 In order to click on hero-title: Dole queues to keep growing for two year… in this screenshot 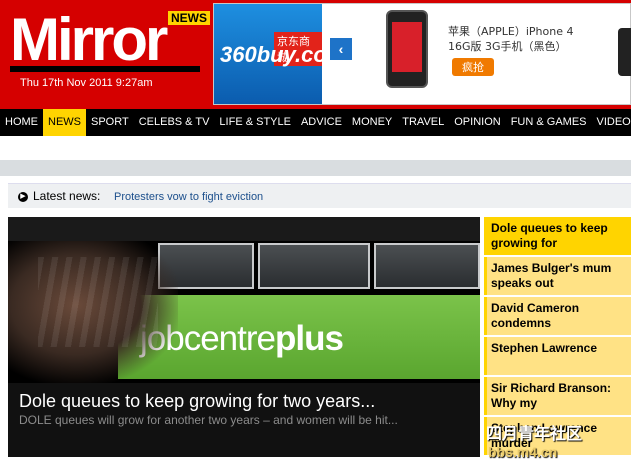, I will do `click(197, 401)`.